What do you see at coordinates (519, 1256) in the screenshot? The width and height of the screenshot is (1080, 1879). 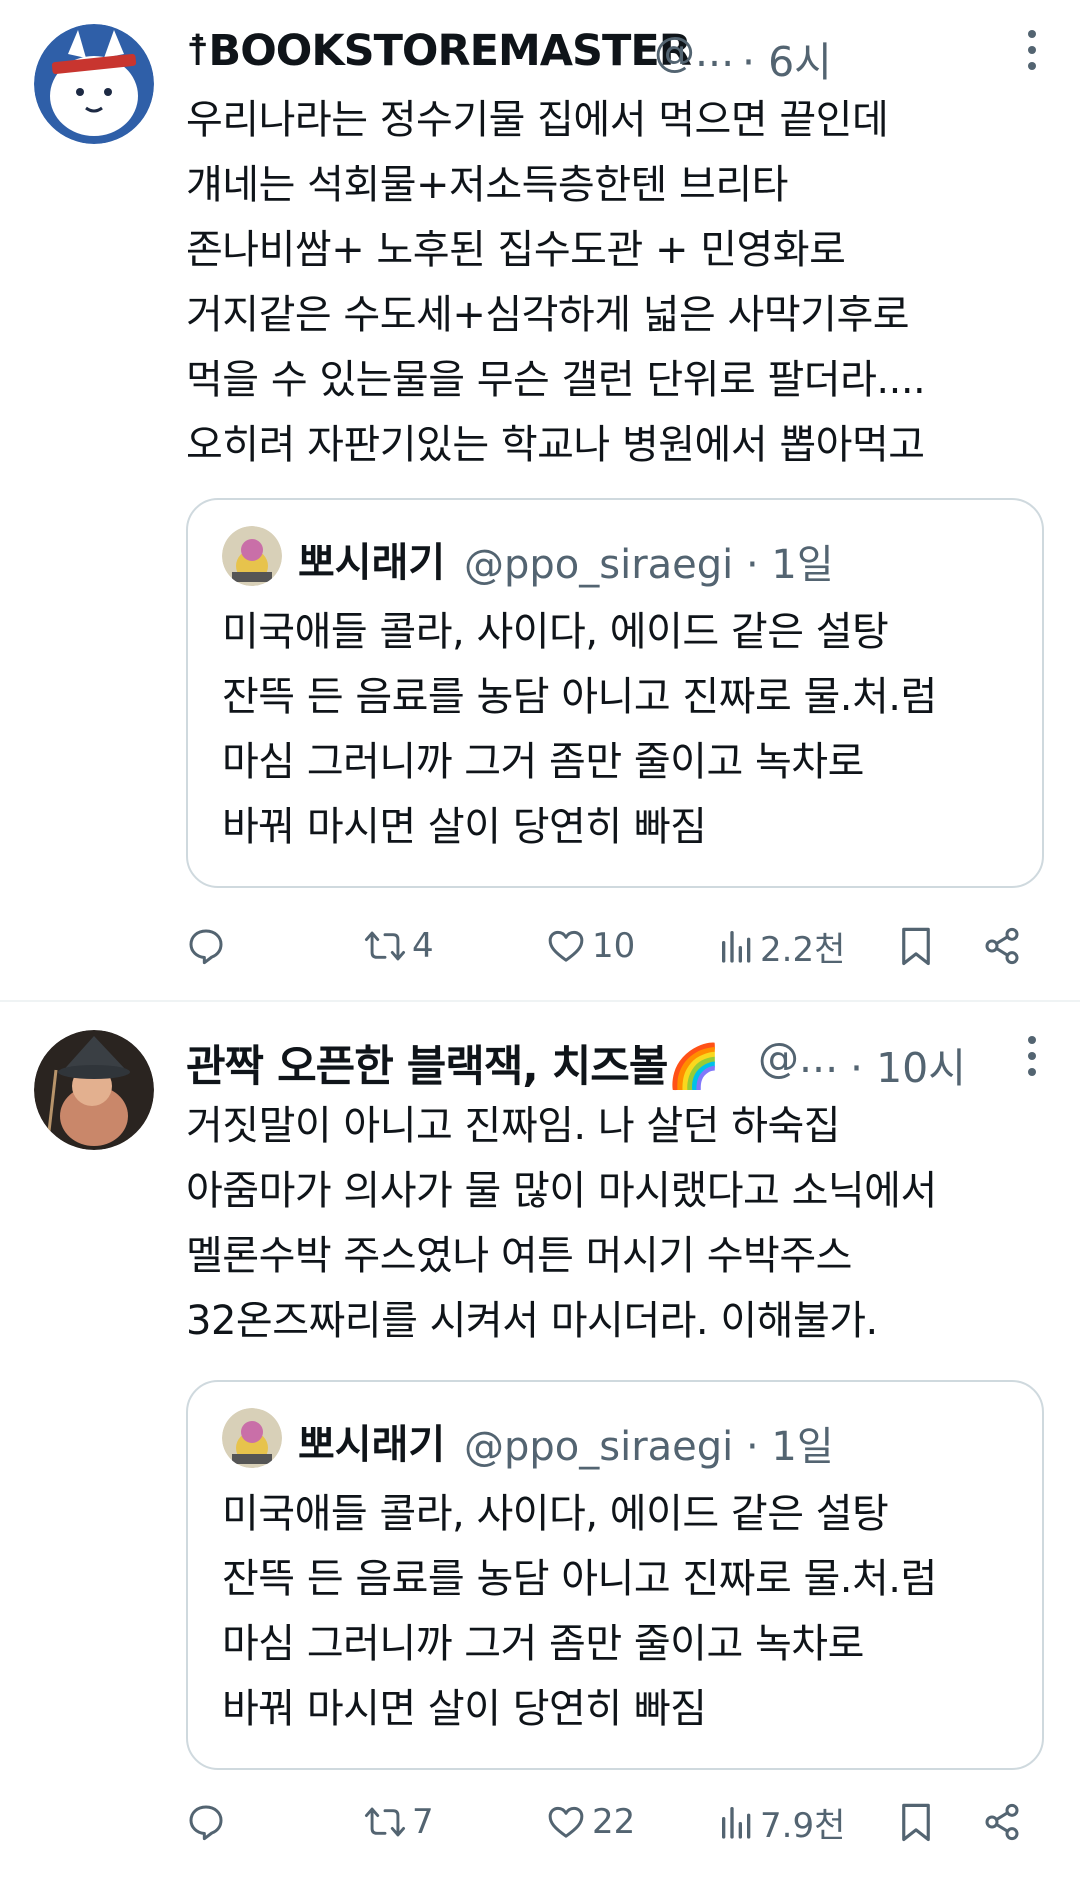 I see `text-line: 멜론수박 주스였나 여튼 머시기 수박주스` at bounding box center [519, 1256].